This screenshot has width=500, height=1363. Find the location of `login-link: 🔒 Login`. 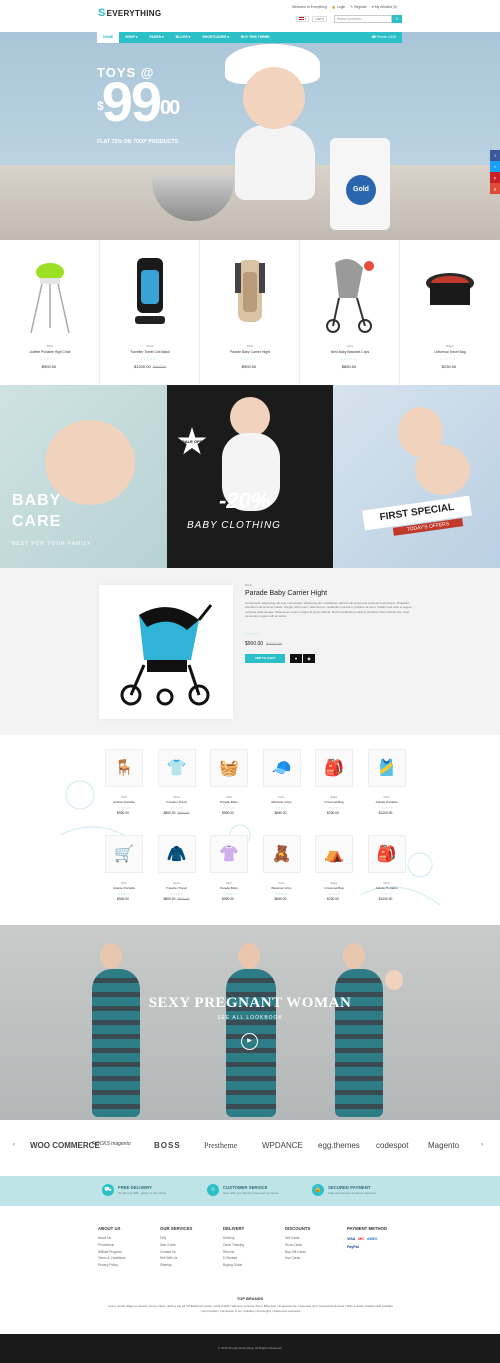

login-link: 🔒 Login is located at coordinates (338, 7).